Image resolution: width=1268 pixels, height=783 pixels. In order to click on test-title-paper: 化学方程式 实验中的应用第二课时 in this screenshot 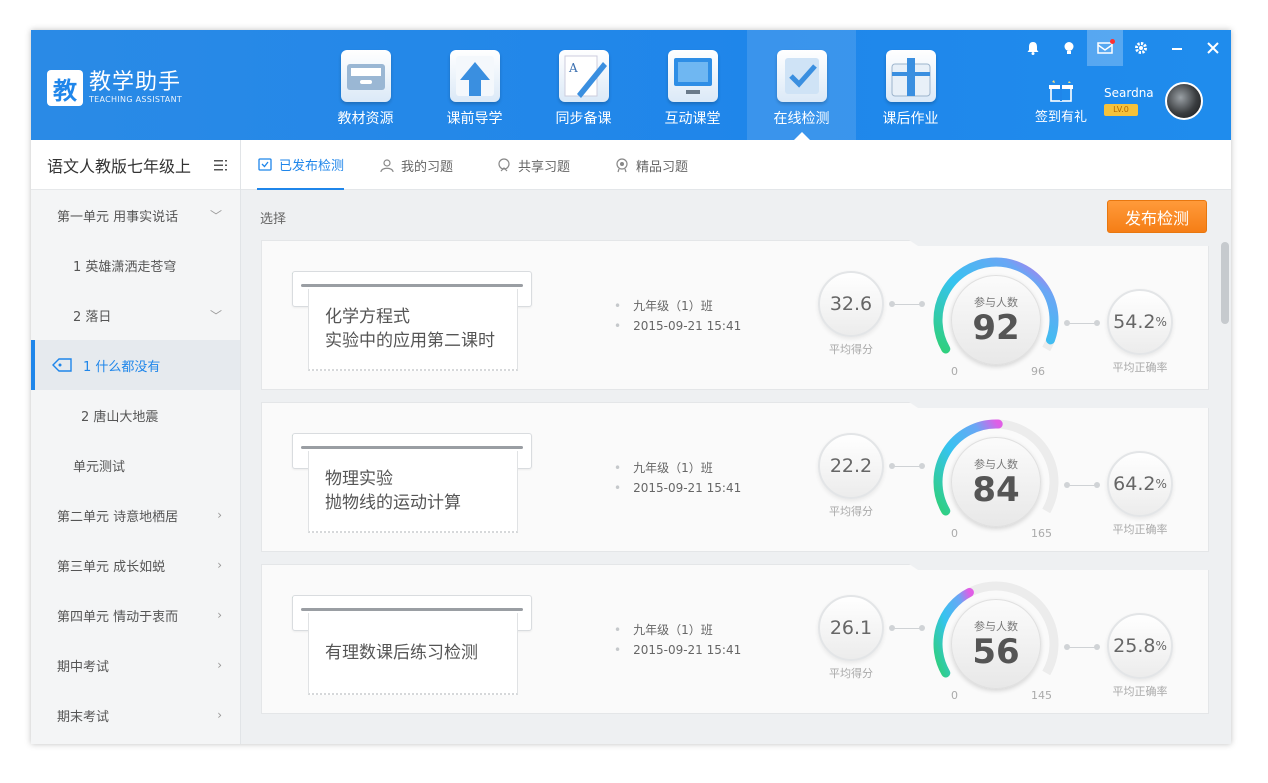, I will do `click(413, 330)`.